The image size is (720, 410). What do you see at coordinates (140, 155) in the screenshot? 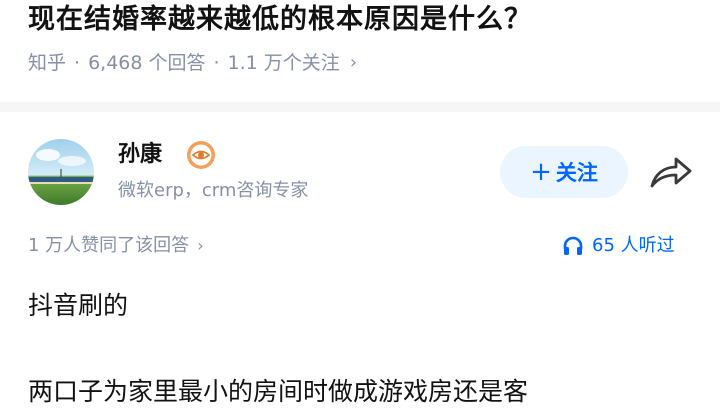
I see `author-name: 孙康` at bounding box center [140, 155].